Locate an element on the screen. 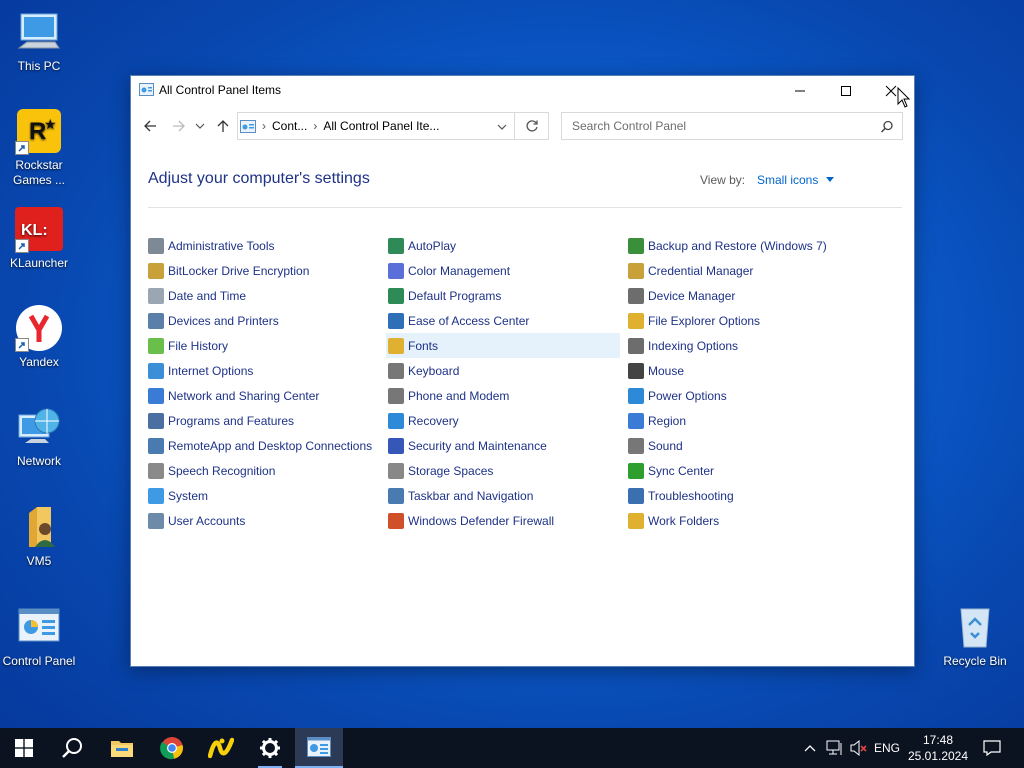 The width and height of the screenshot is (1024, 768). network-status-button is located at coordinates (835, 748).